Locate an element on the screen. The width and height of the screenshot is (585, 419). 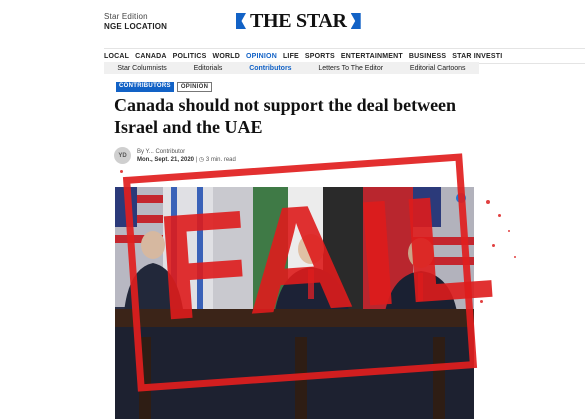
edition-selector: Star Edition NGE LOCATION is located at coordinates (135, 22).